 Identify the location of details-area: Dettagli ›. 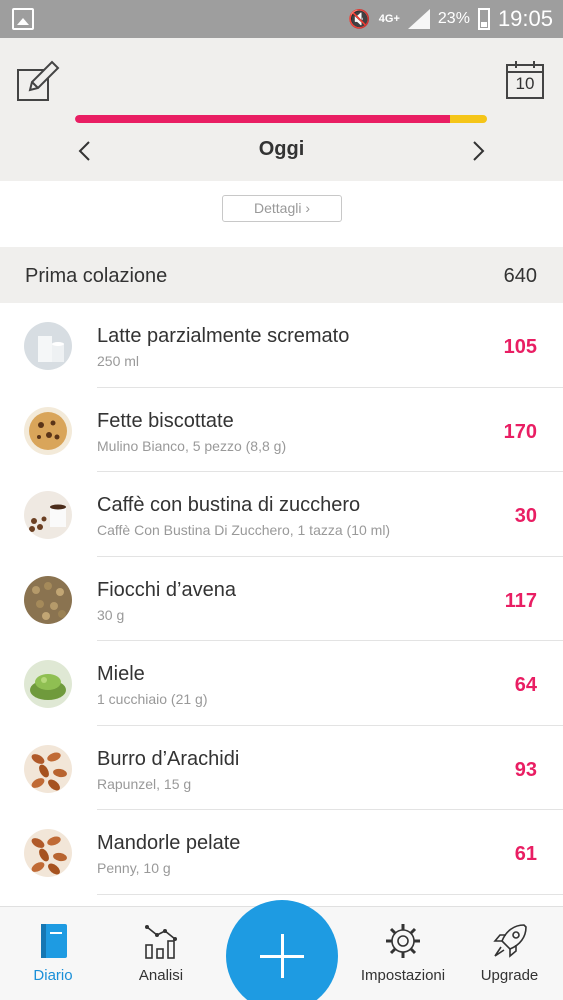
(281, 214).